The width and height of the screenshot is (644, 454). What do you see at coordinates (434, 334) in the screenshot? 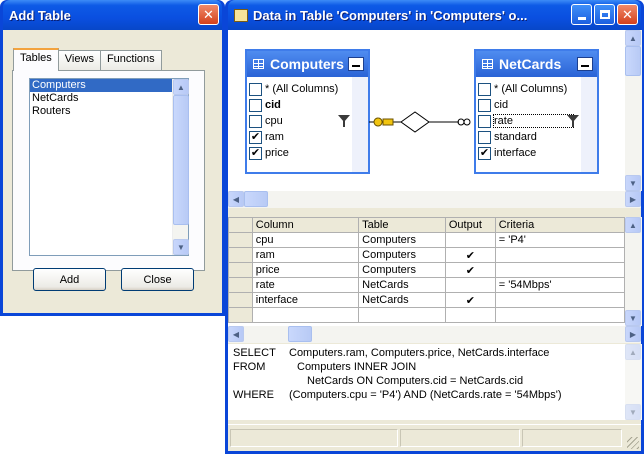
I see `grid-hscroll: ◀ ▶` at bounding box center [434, 334].